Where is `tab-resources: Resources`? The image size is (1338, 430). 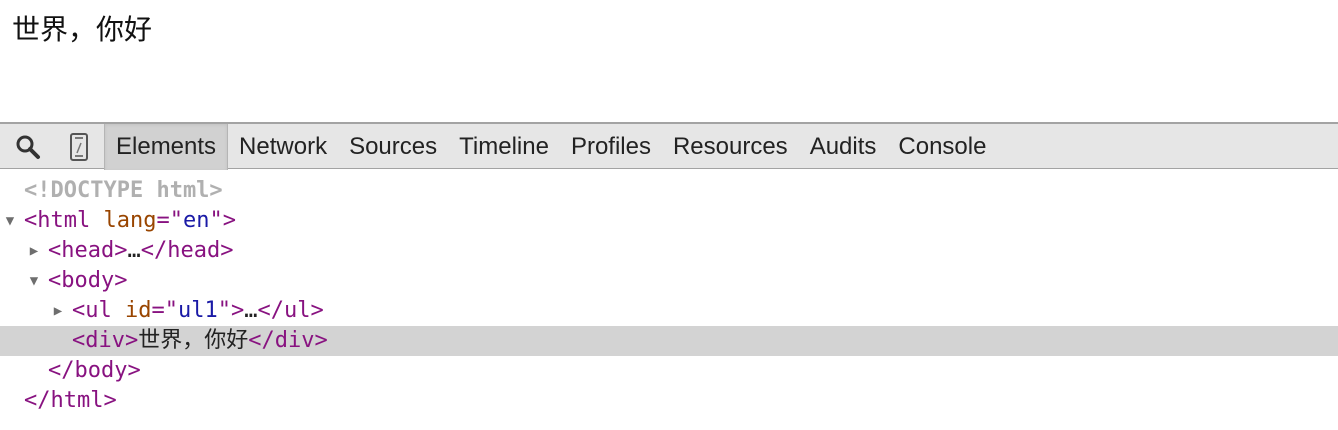 tab-resources: Resources is located at coordinates (730, 147).